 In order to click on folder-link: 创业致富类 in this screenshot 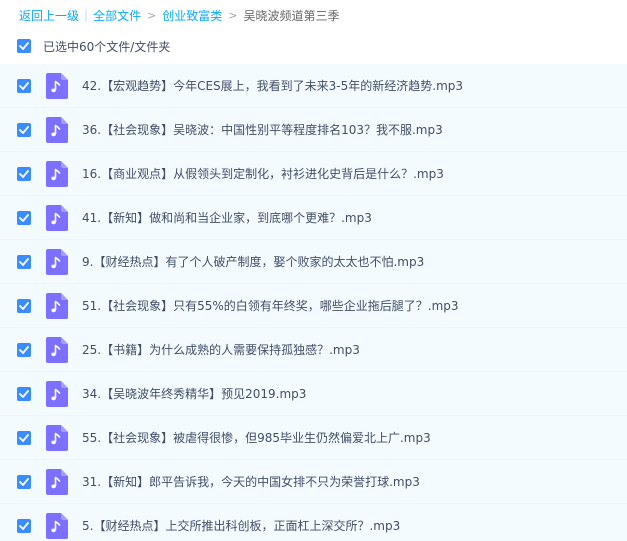, I will do `click(192, 15)`.